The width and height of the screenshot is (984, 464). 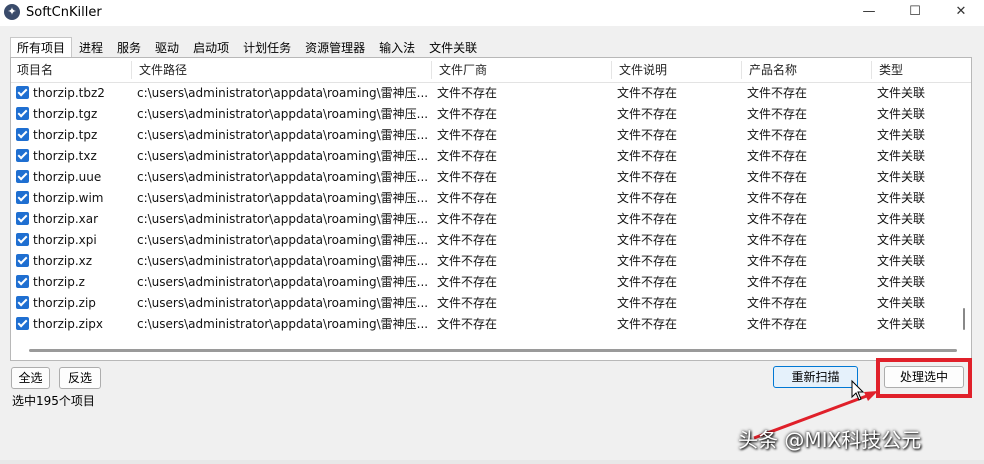 What do you see at coordinates (770, 70) in the screenshot?
I see `column-header-product: 产品名称` at bounding box center [770, 70].